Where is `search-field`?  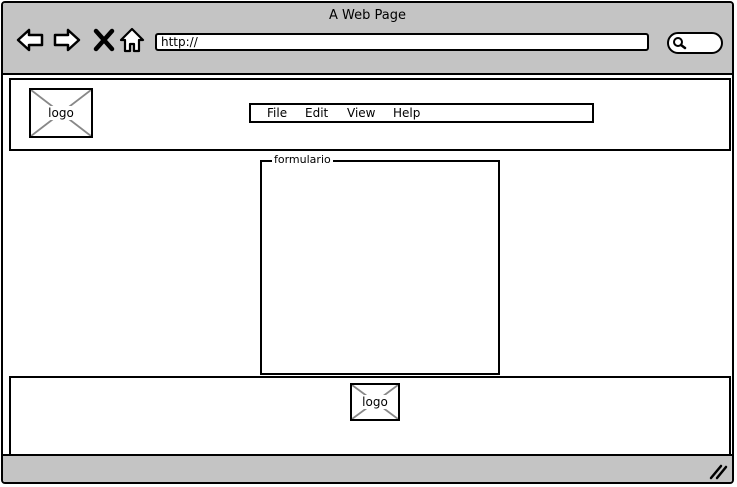 search-field is located at coordinates (695, 43).